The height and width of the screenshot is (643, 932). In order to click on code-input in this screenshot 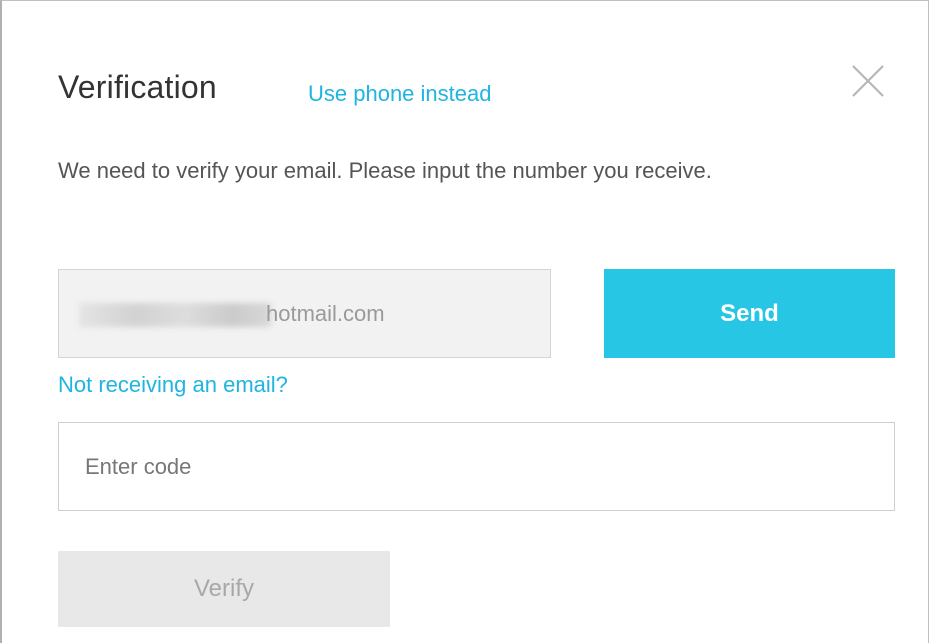, I will do `click(476, 466)`.